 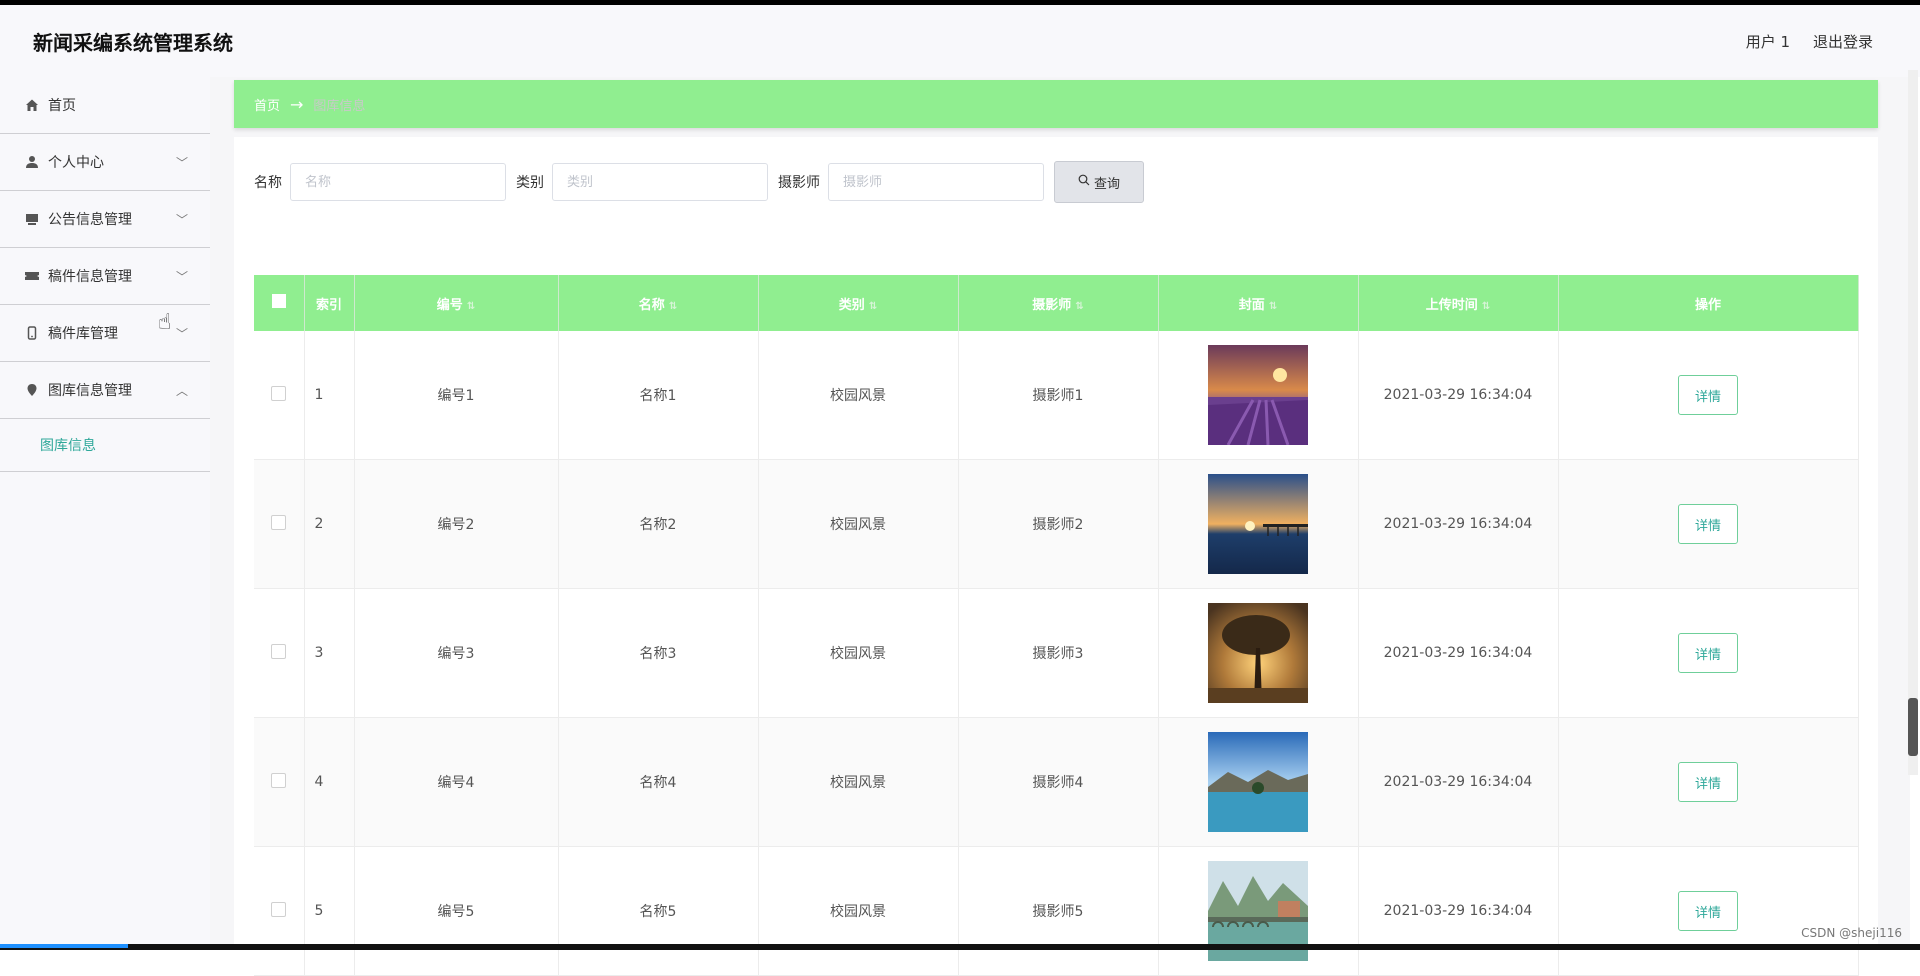 What do you see at coordinates (1458, 303) in the screenshot?
I see `header-upload-time: 上传时间 ⇅` at bounding box center [1458, 303].